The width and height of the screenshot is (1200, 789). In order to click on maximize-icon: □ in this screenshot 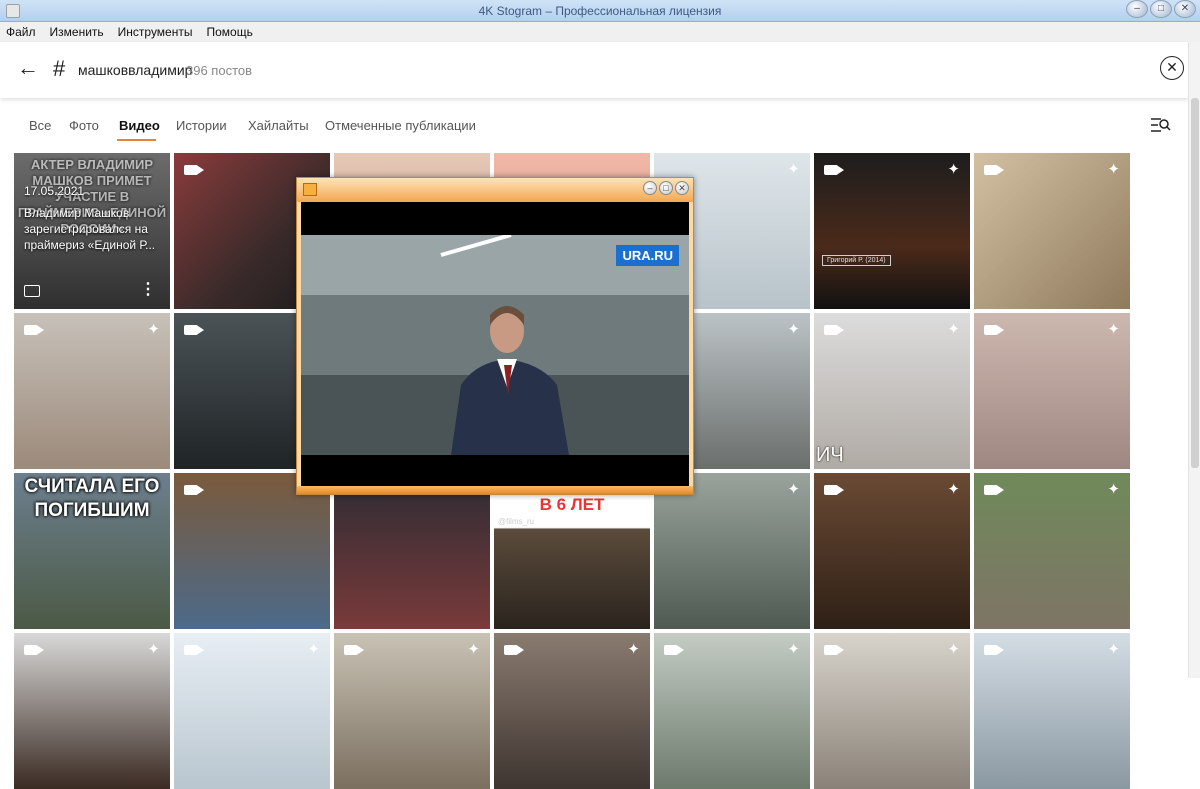, I will do `click(1161, 9)`.